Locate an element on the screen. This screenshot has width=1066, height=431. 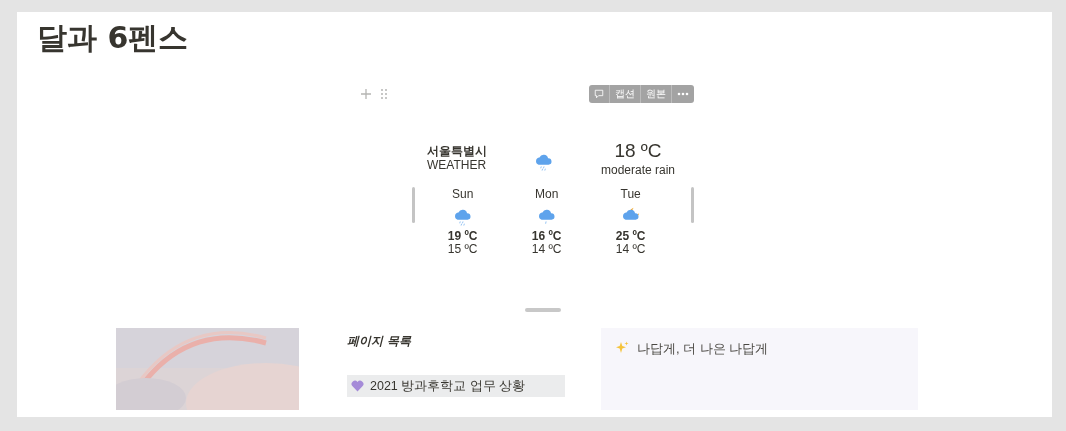
current-temperature: 18 ºC is located at coordinates (638, 151).